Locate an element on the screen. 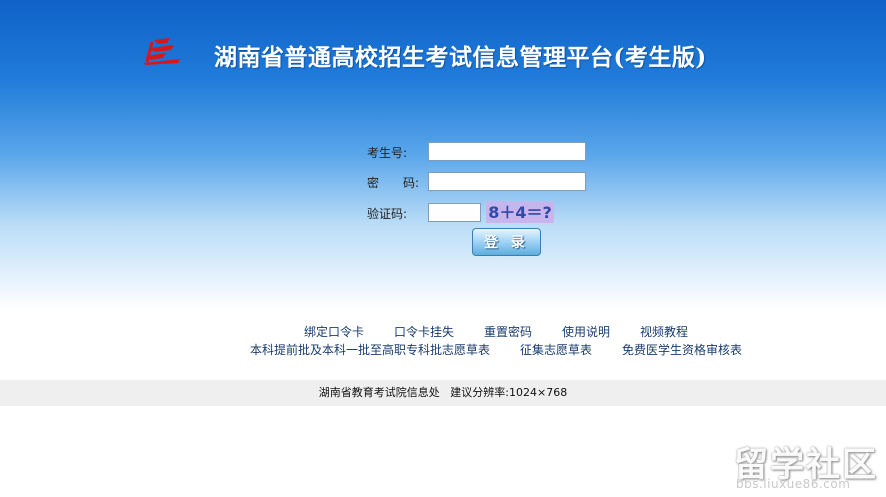 Image resolution: width=886 pixels, height=497 pixels. captcha-input is located at coordinates (454, 212).